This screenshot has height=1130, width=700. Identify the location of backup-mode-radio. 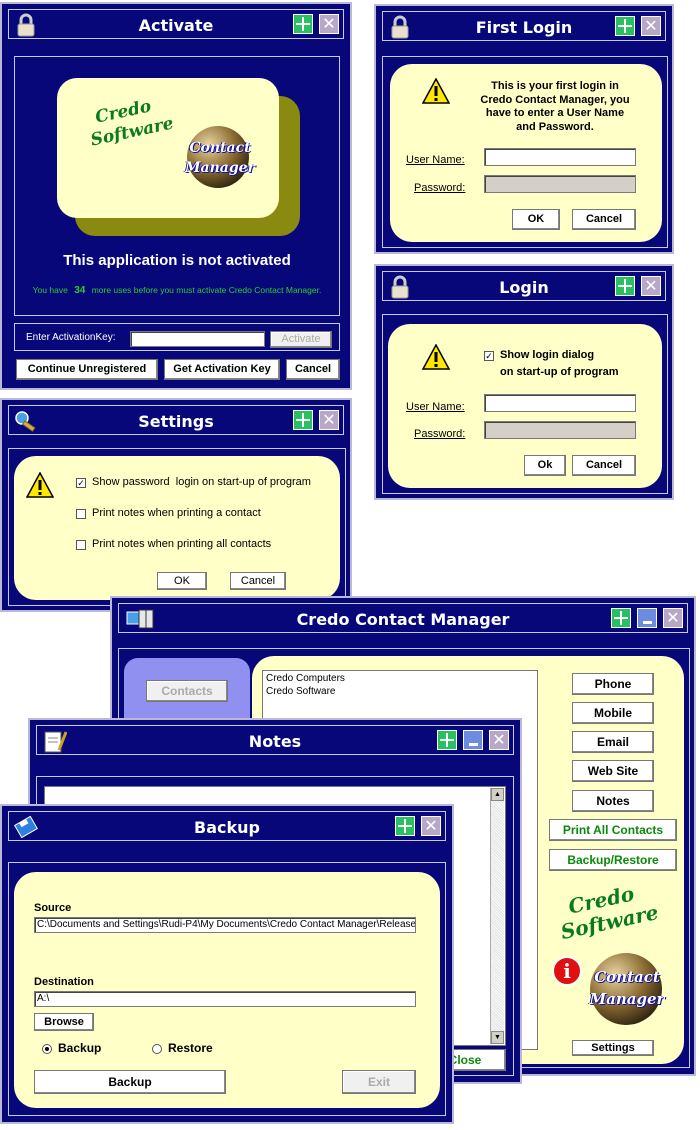
(47, 1049).